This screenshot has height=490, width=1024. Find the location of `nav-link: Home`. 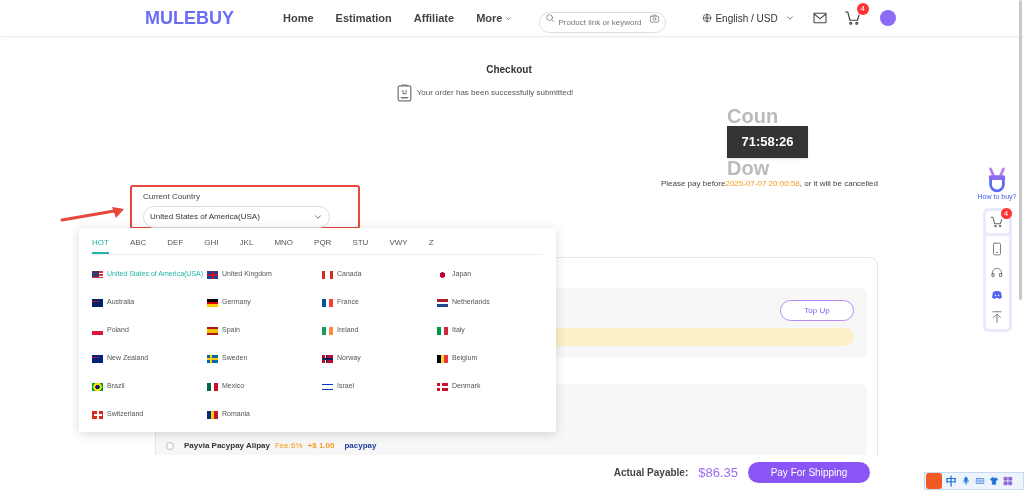

nav-link: Home is located at coordinates (298, 18).